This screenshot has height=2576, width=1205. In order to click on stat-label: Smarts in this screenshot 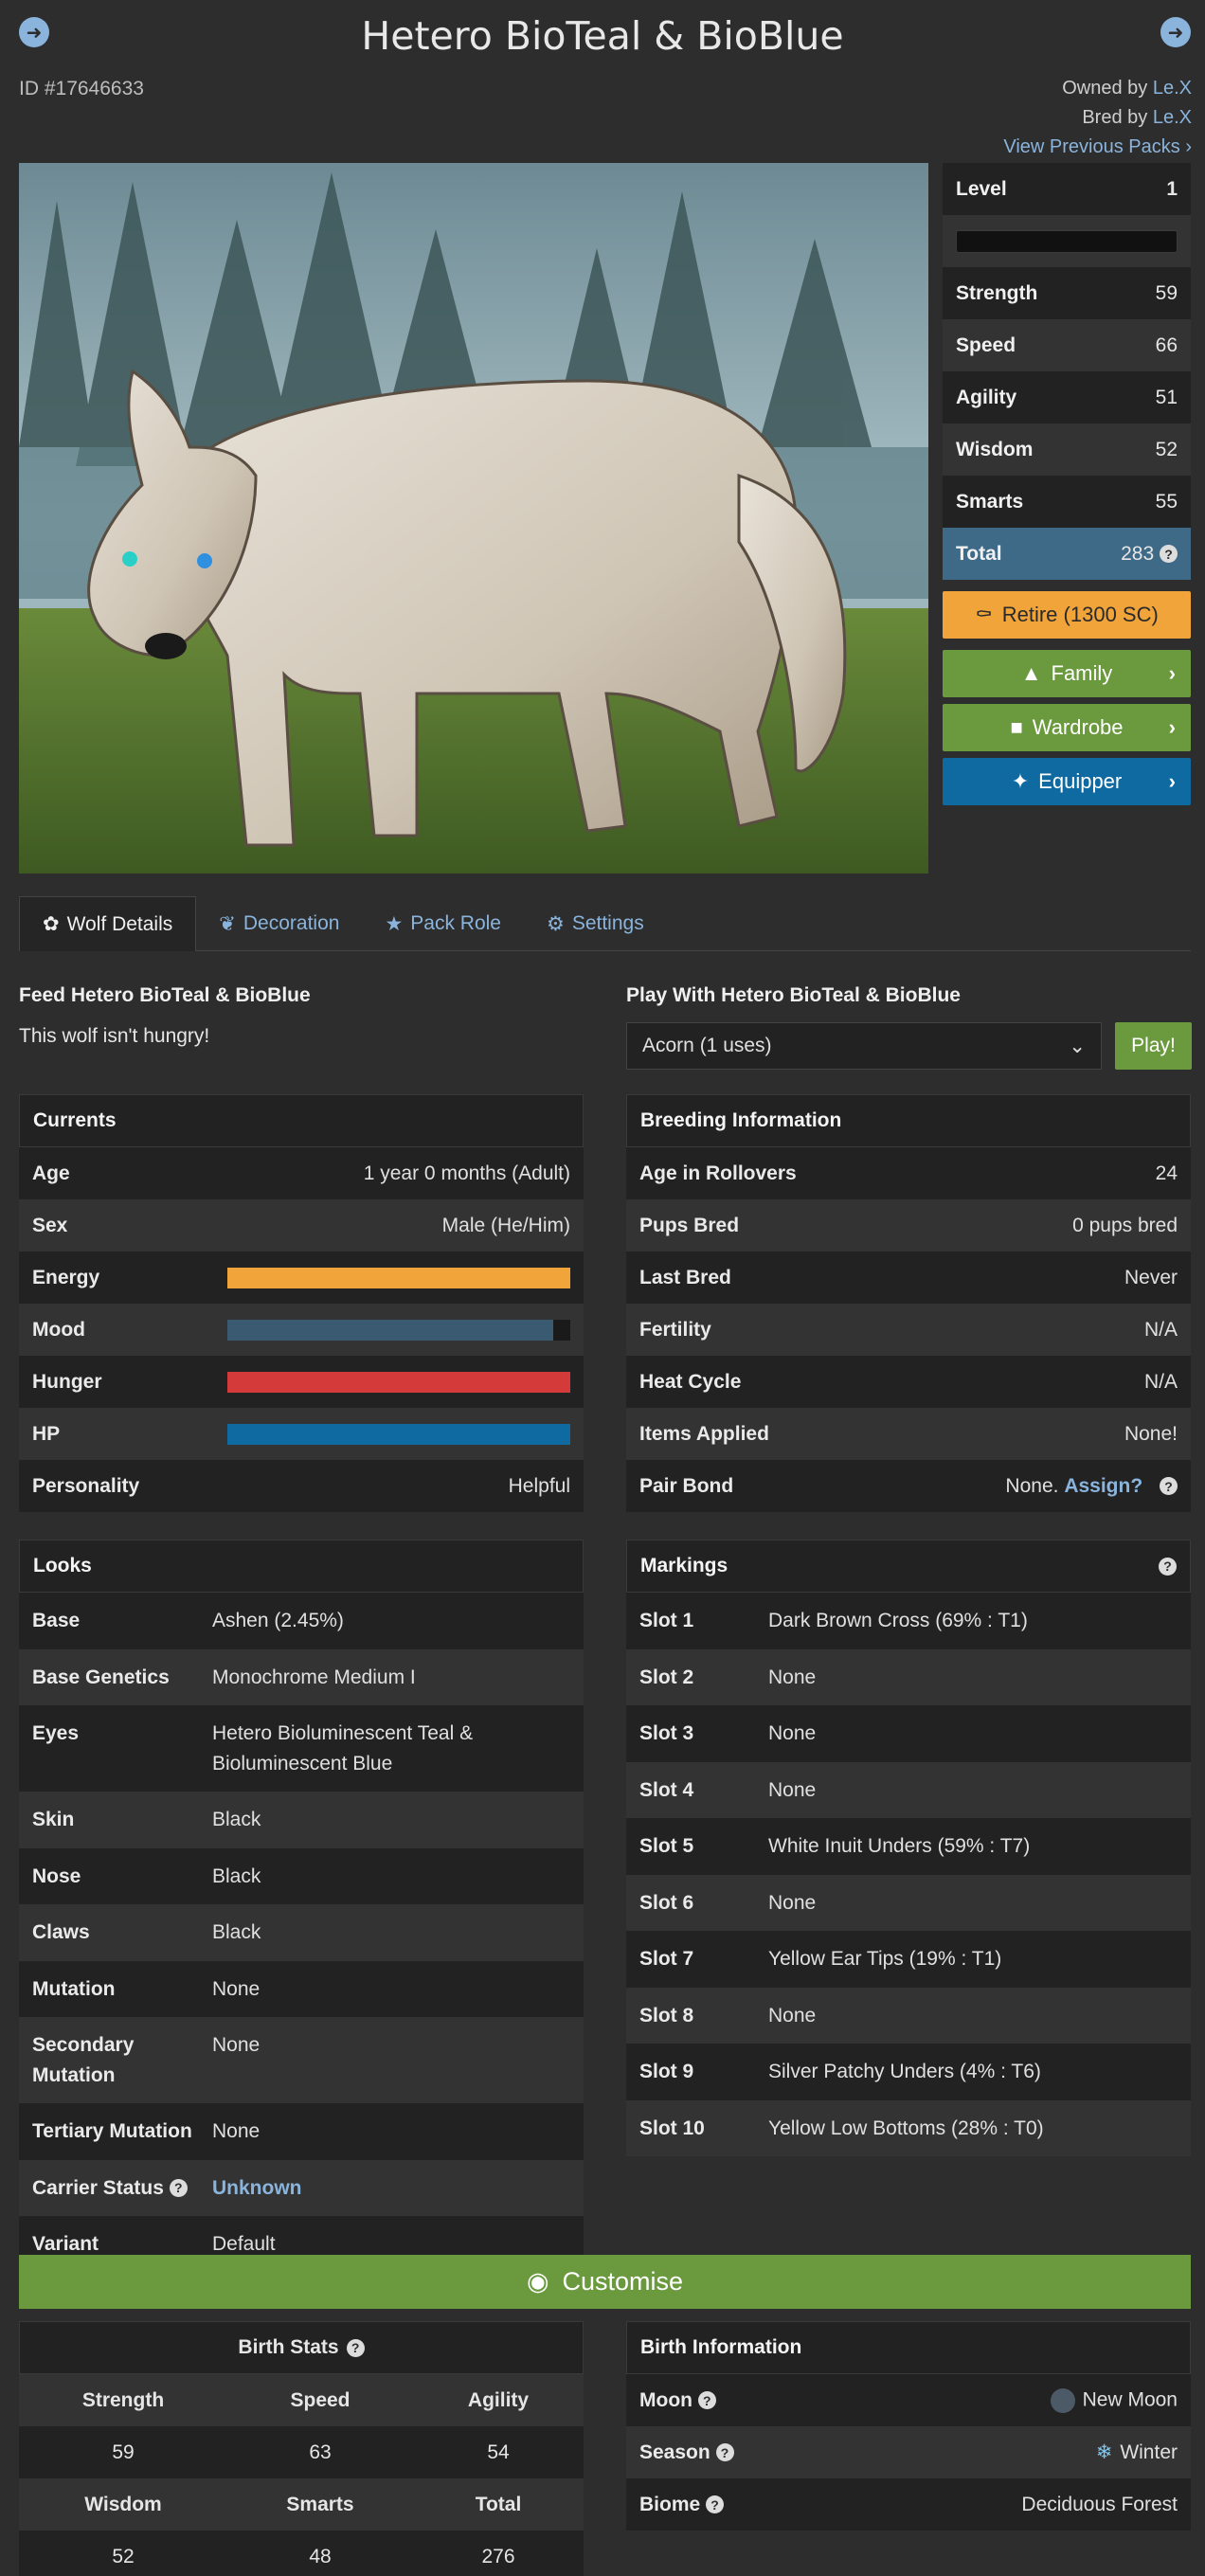, I will do `click(990, 501)`.